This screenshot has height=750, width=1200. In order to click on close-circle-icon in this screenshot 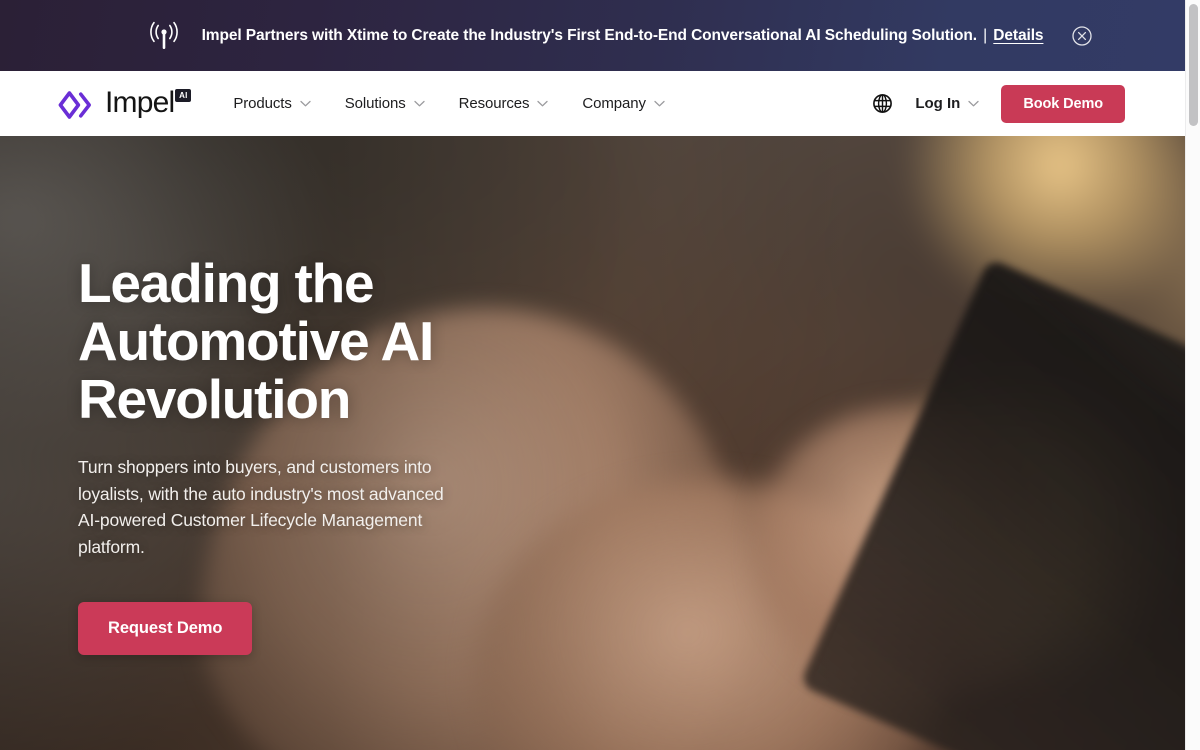, I will do `click(1082, 36)`.